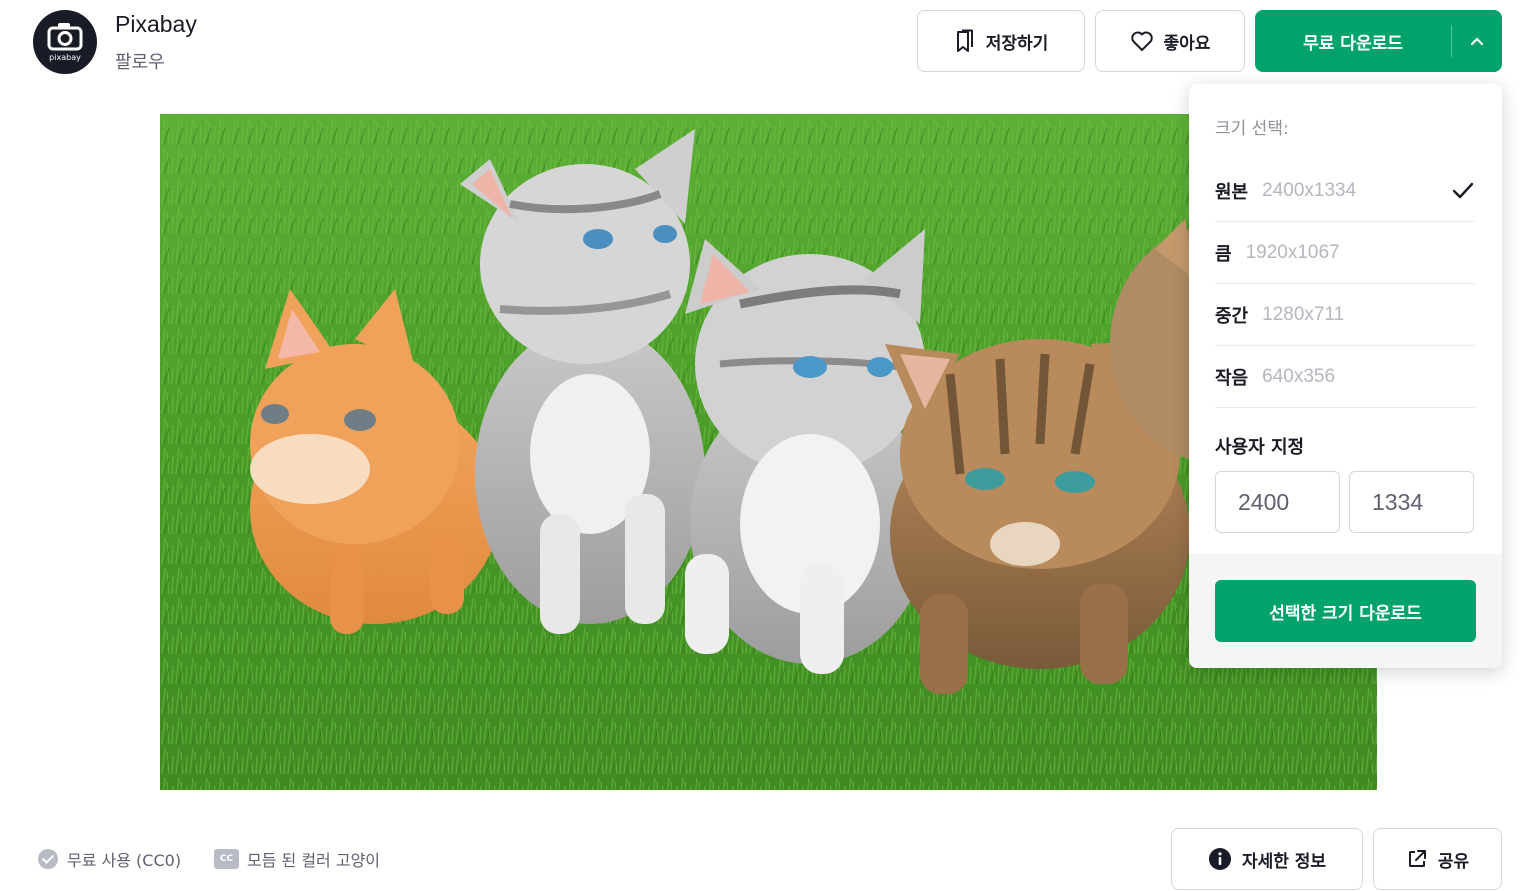  What do you see at coordinates (1277, 502) in the screenshot?
I see `custom-width-input` at bounding box center [1277, 502].